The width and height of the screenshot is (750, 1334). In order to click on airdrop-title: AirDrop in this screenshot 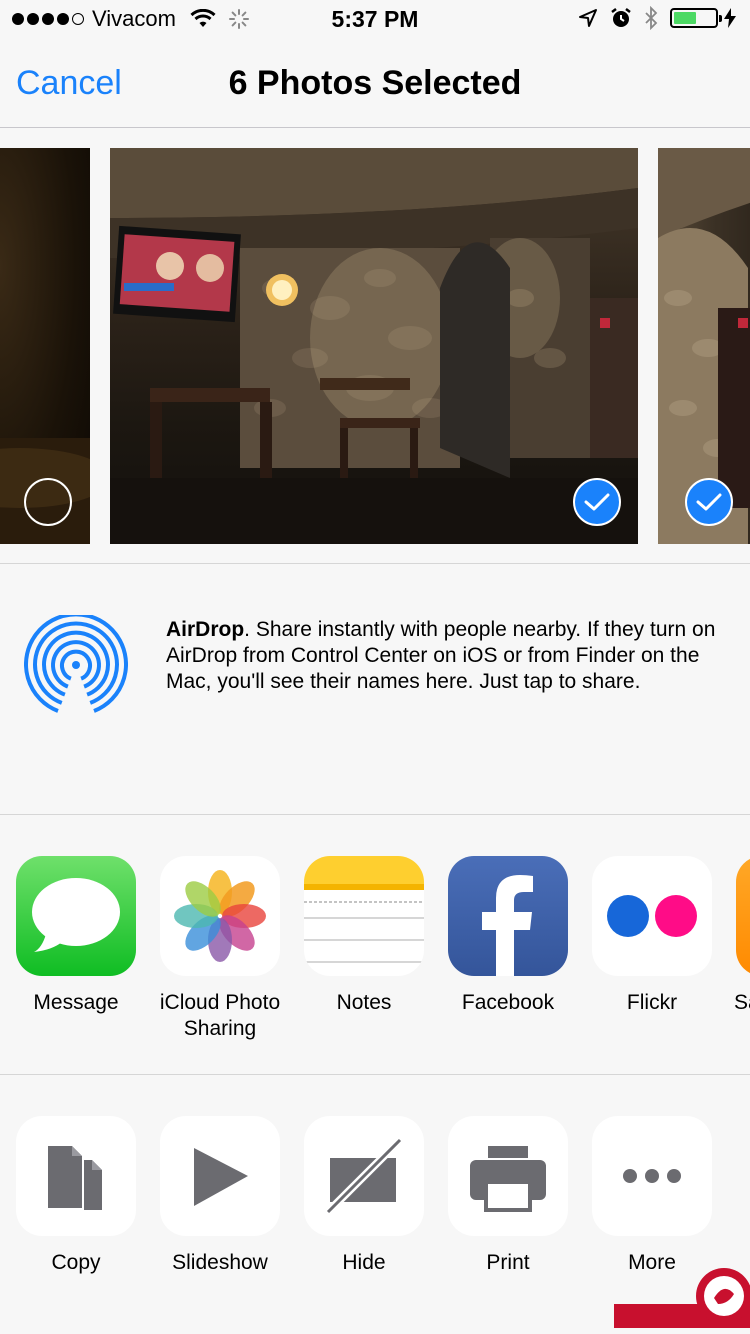, I will do `click(205, 629)`.